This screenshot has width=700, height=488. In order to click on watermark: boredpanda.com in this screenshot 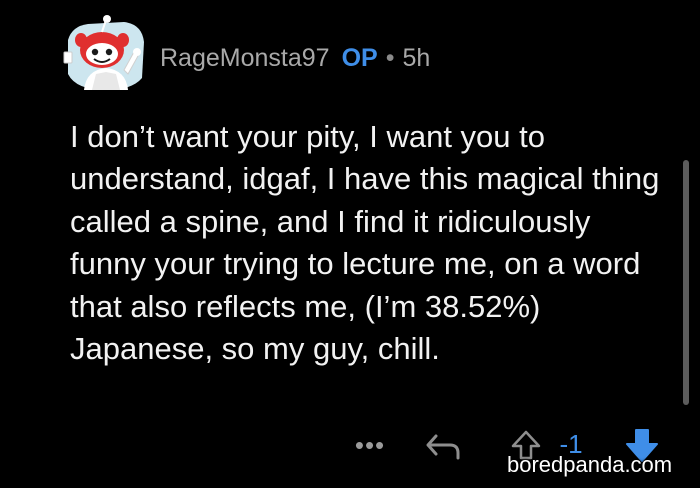, I will do `click(590, 464)`.